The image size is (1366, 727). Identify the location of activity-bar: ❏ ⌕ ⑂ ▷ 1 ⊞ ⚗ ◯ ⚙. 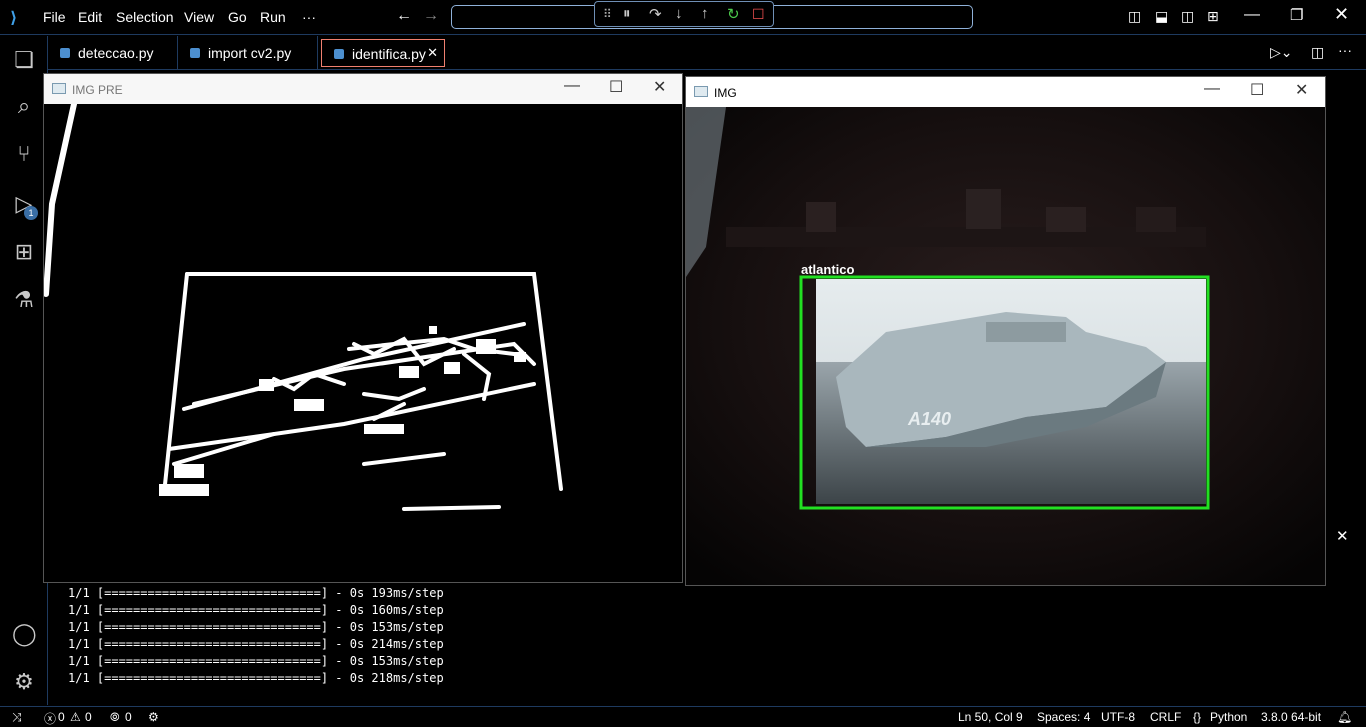
(24, 370).